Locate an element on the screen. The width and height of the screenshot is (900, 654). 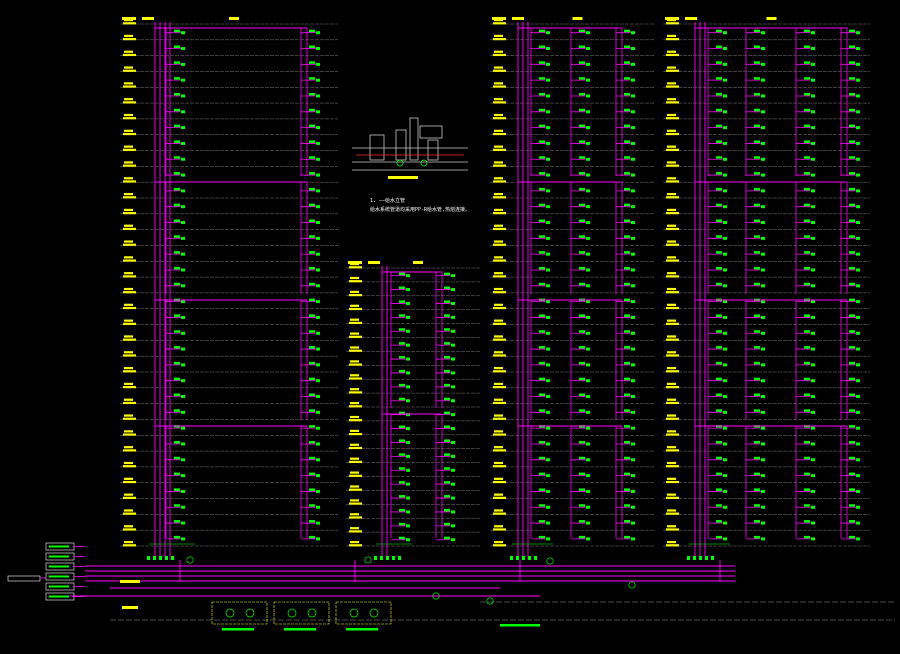
tower-header-label is located at coordinates (374, 262).